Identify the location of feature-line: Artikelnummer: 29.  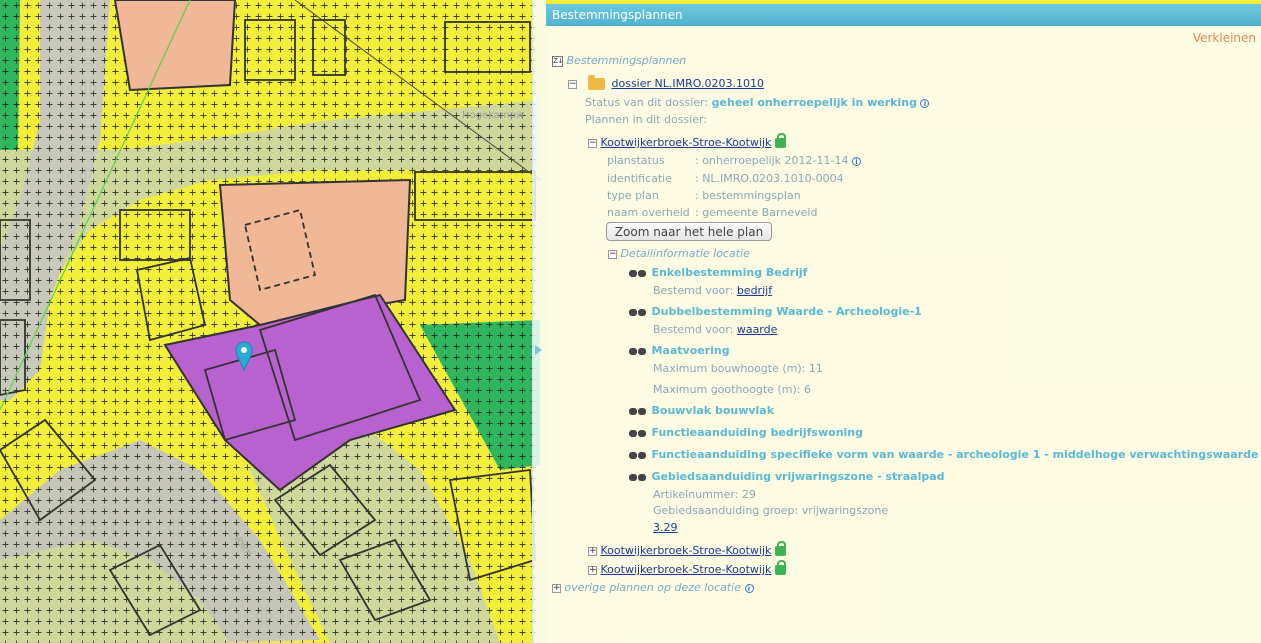
(704, 494).